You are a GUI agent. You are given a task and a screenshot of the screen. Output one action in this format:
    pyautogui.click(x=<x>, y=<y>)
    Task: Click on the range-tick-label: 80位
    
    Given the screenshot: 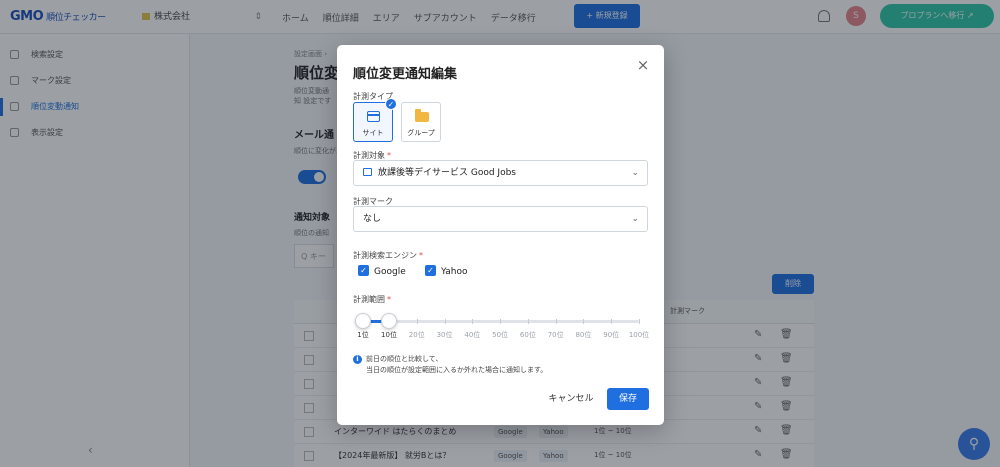 What is the action you would take?
    pyautogui.click(x=583, y=335)
    